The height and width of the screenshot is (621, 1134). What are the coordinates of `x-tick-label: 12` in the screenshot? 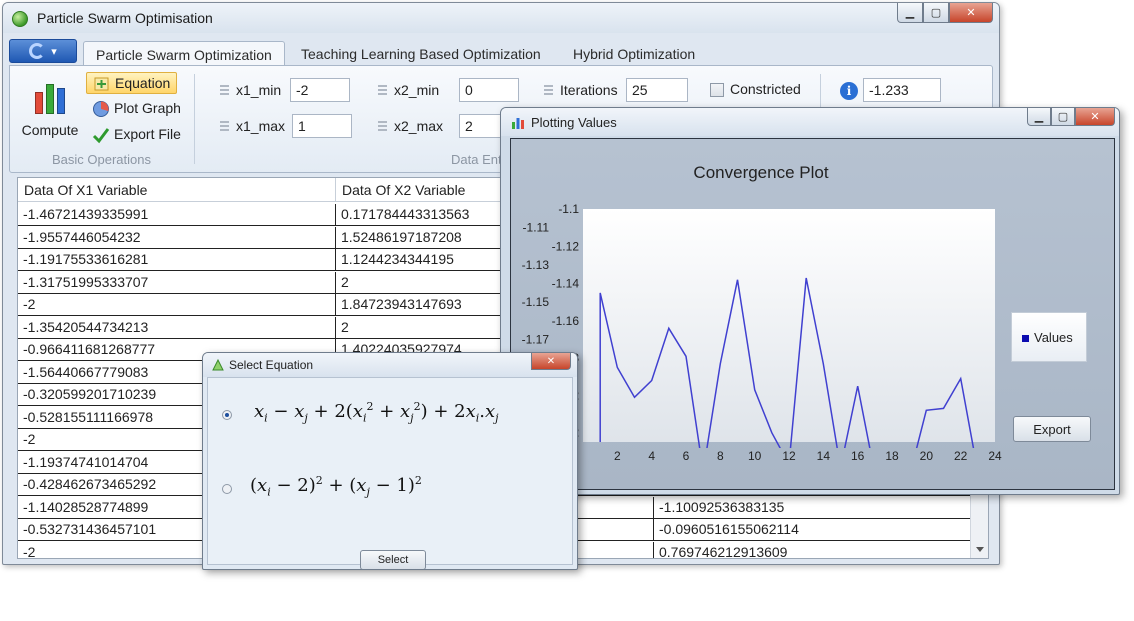 It's located at (789, 456).